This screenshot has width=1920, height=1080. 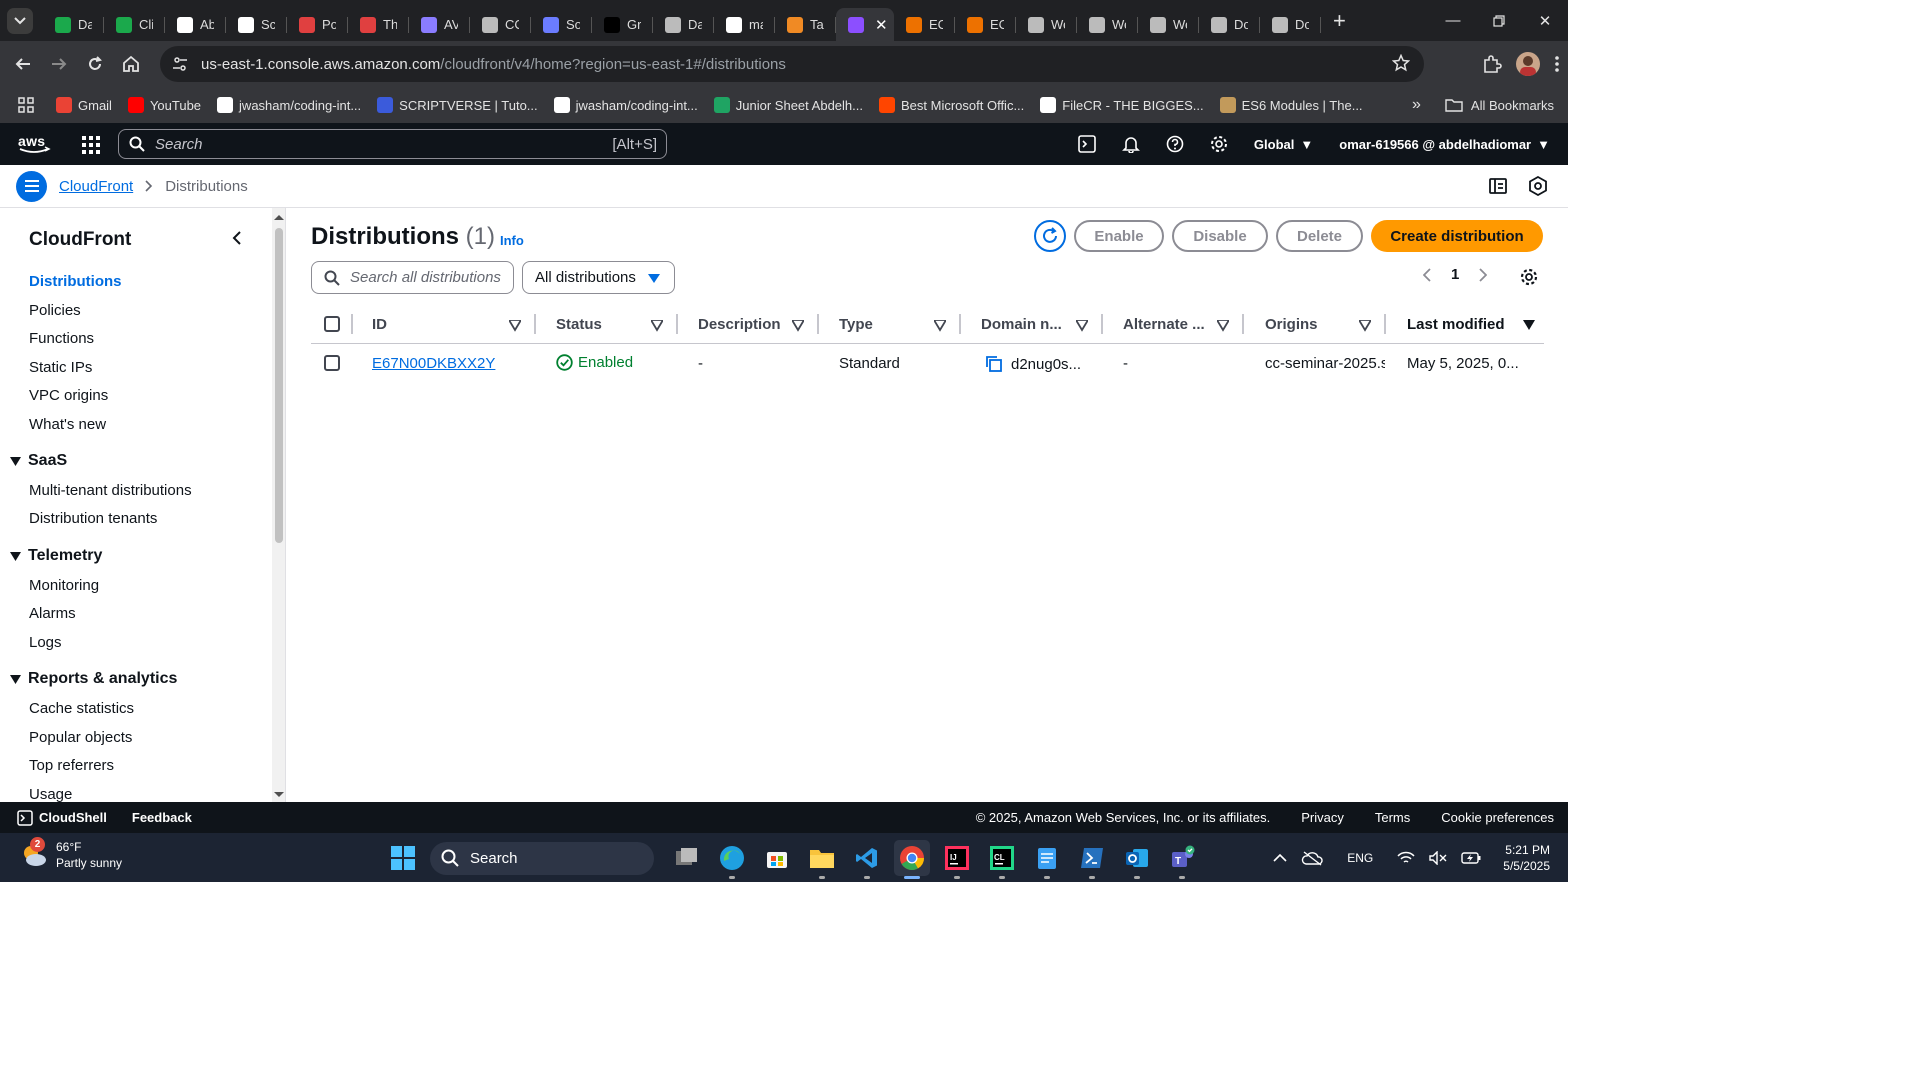 What do you see at coordinates (1050, 236) in the screenshot?
I see `refresh-button` at bounding box center [1050, 236].